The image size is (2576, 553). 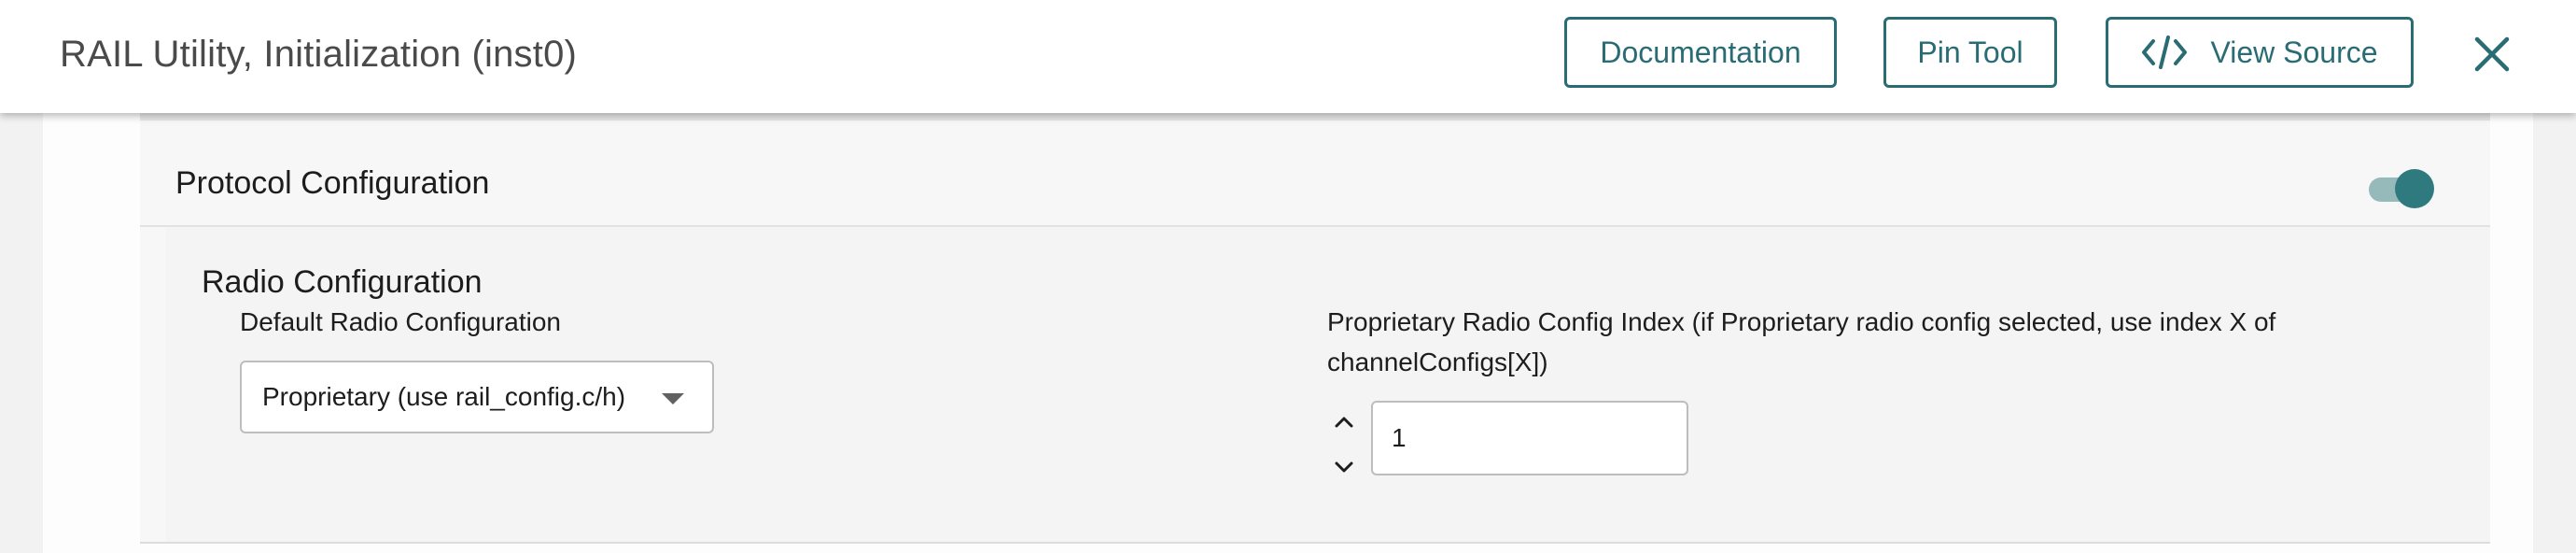 I want to click on pin-tool-button-label: Pin Tool, so click(x=1970, y=52).